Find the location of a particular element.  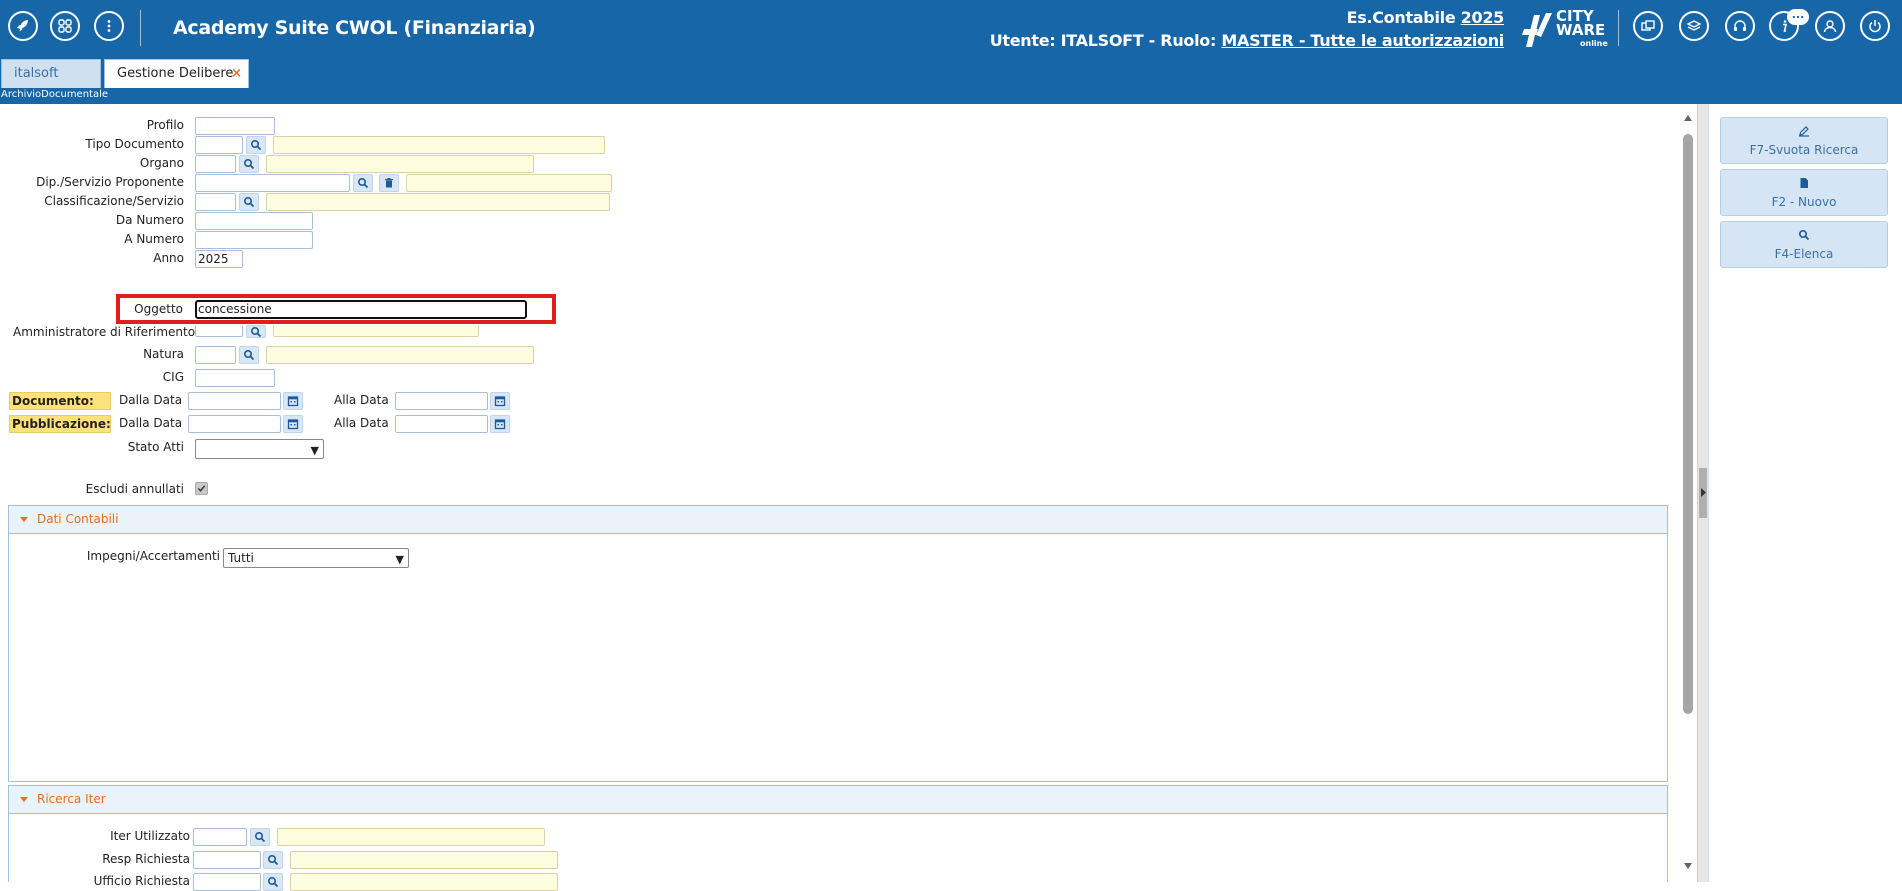

stato-atti-label: Stato Atti is located at coordinates (155, 447).